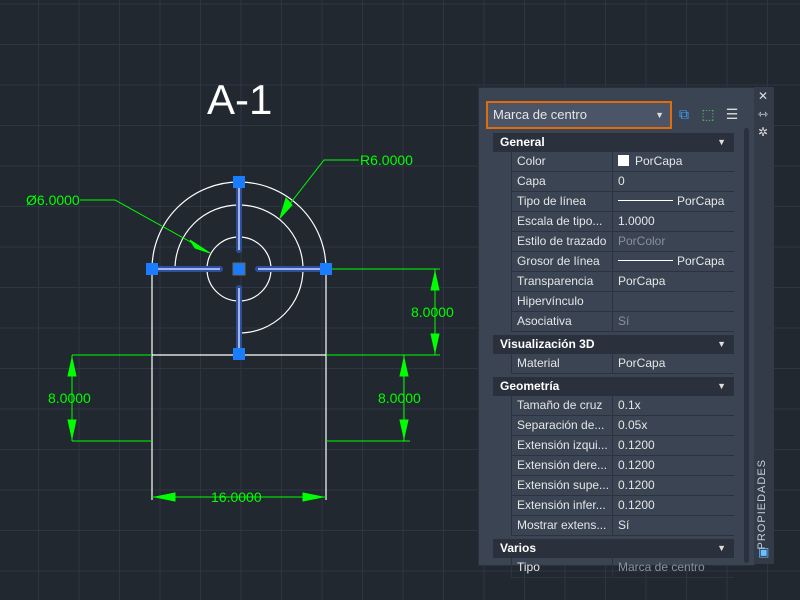 The width and height of the screenshot is (800, 600). I want to click on property-row: Extensión infer... 0.1200, so click(622, 506).